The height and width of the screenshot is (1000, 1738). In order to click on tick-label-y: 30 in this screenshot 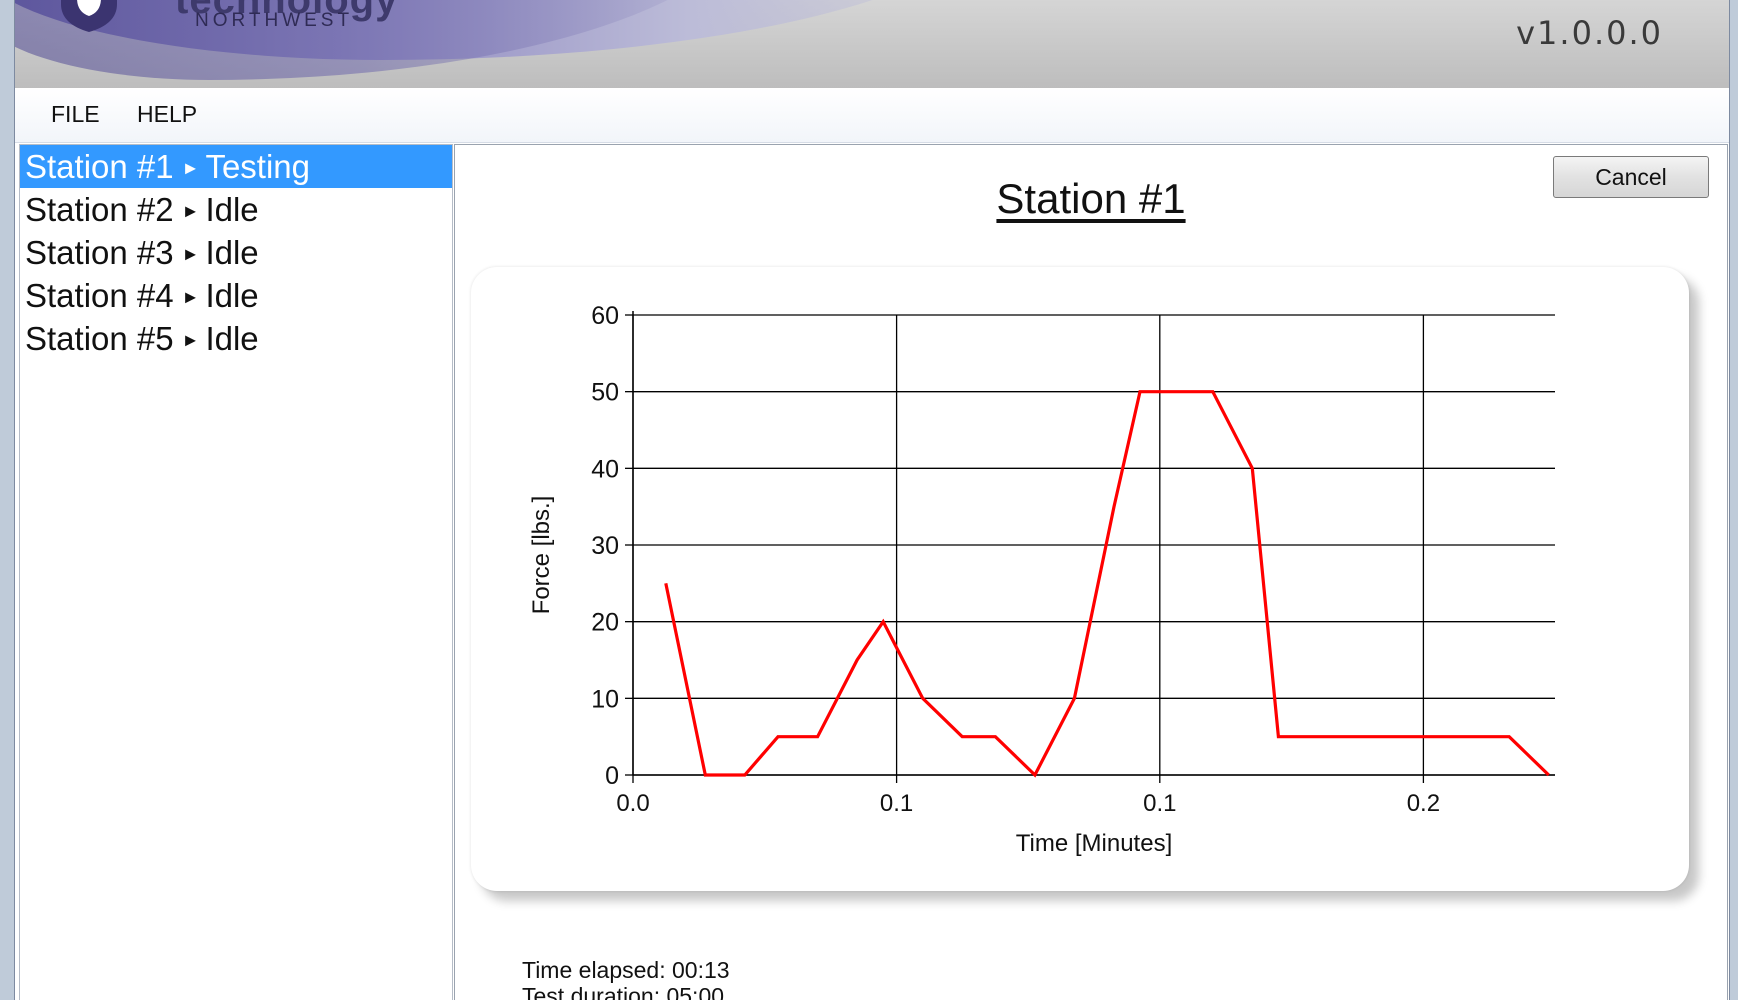, I will do `click(605, 546)`.